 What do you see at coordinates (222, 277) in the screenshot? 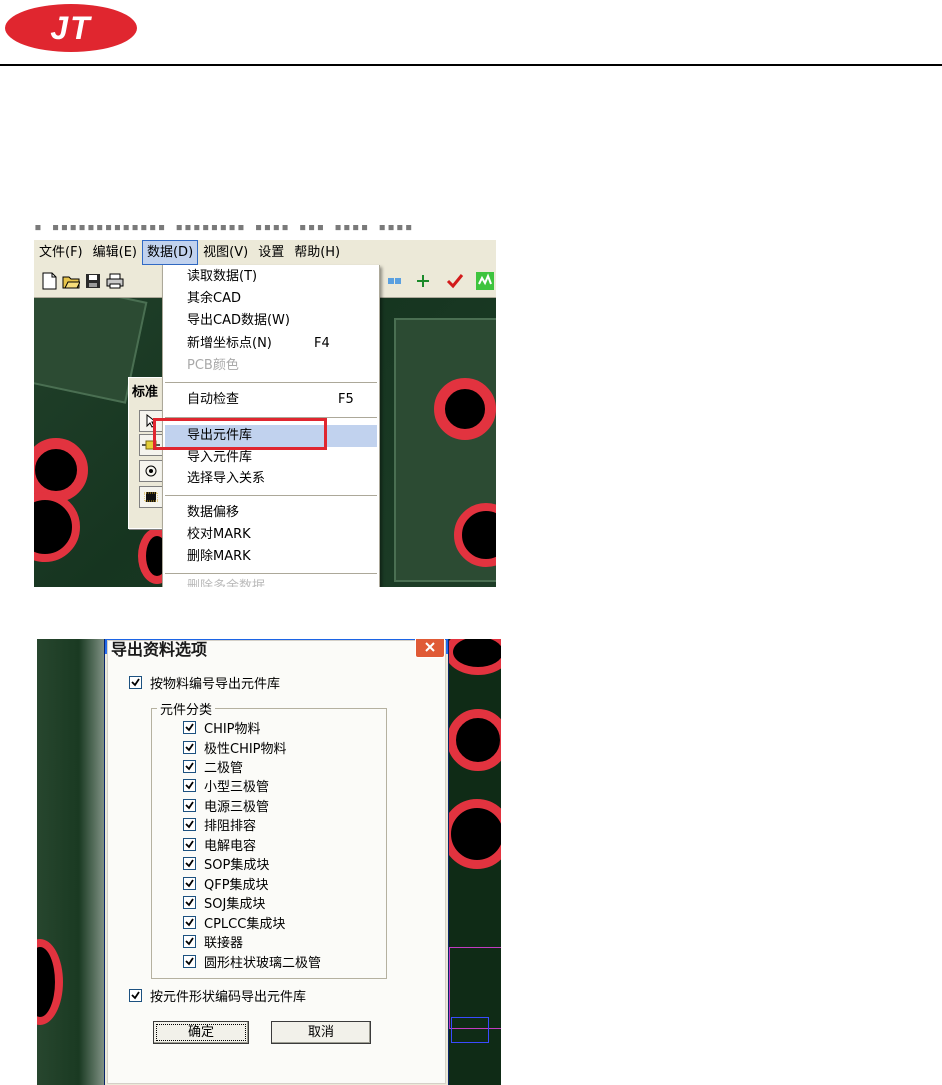
I see `menu-item-read-data: 读取数据(T)` at bounding box center [222, 277].